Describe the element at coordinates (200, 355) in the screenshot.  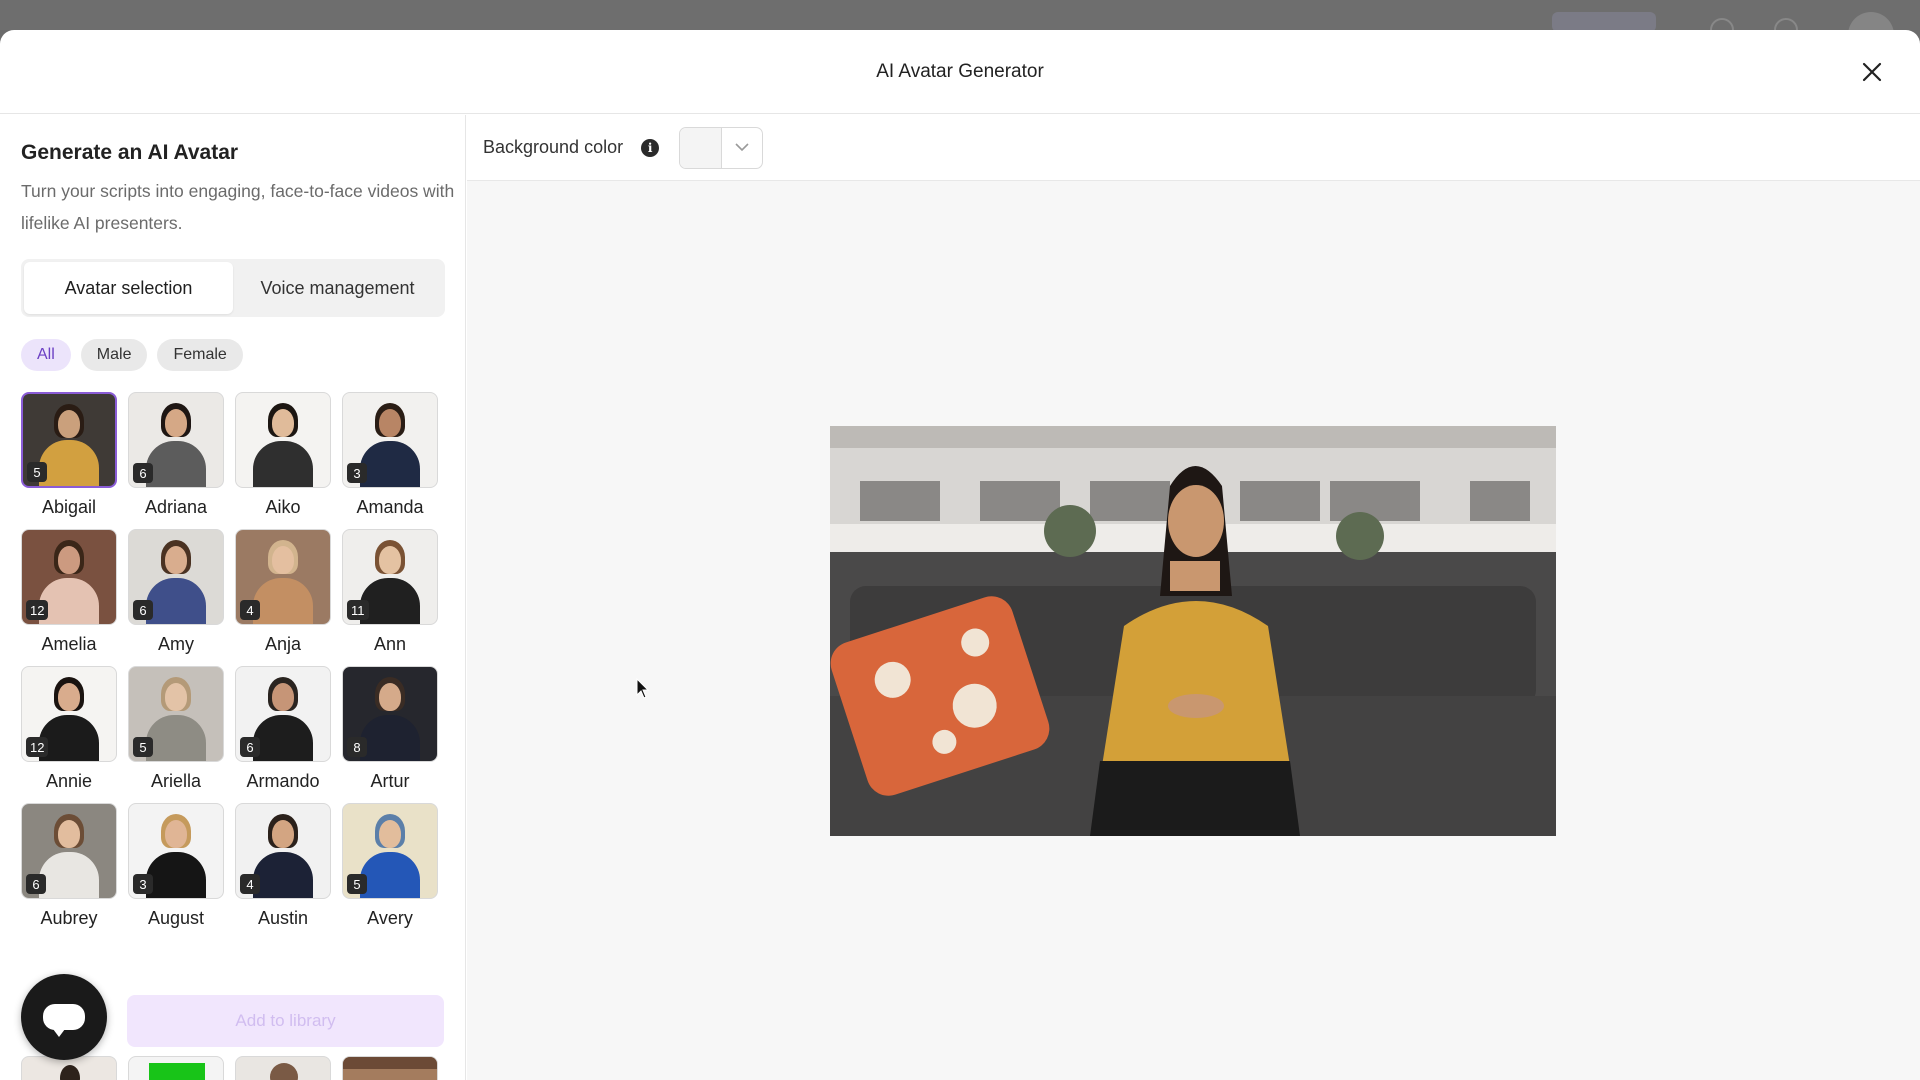
I see `filter-chip-female: Female` at that location.